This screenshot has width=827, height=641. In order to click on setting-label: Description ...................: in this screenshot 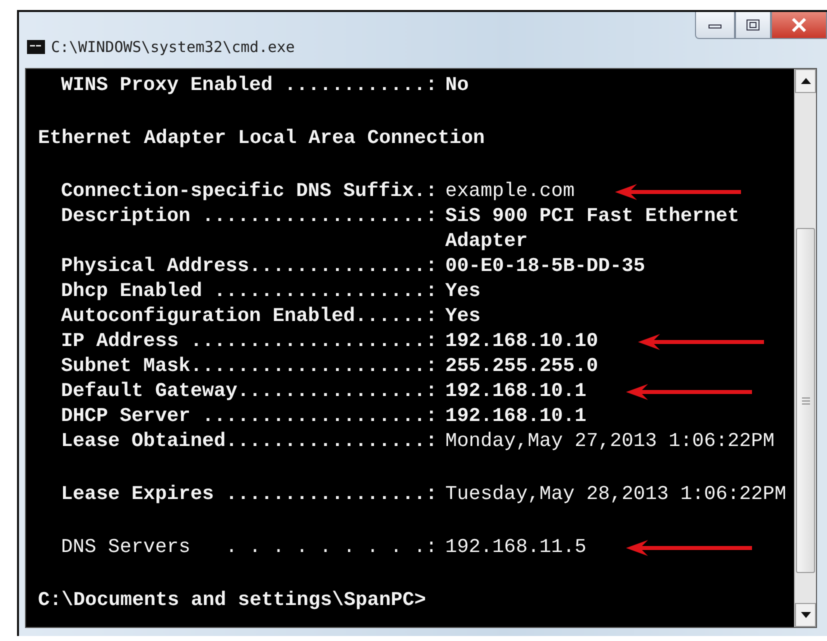, I will do `click(249, 216)`.